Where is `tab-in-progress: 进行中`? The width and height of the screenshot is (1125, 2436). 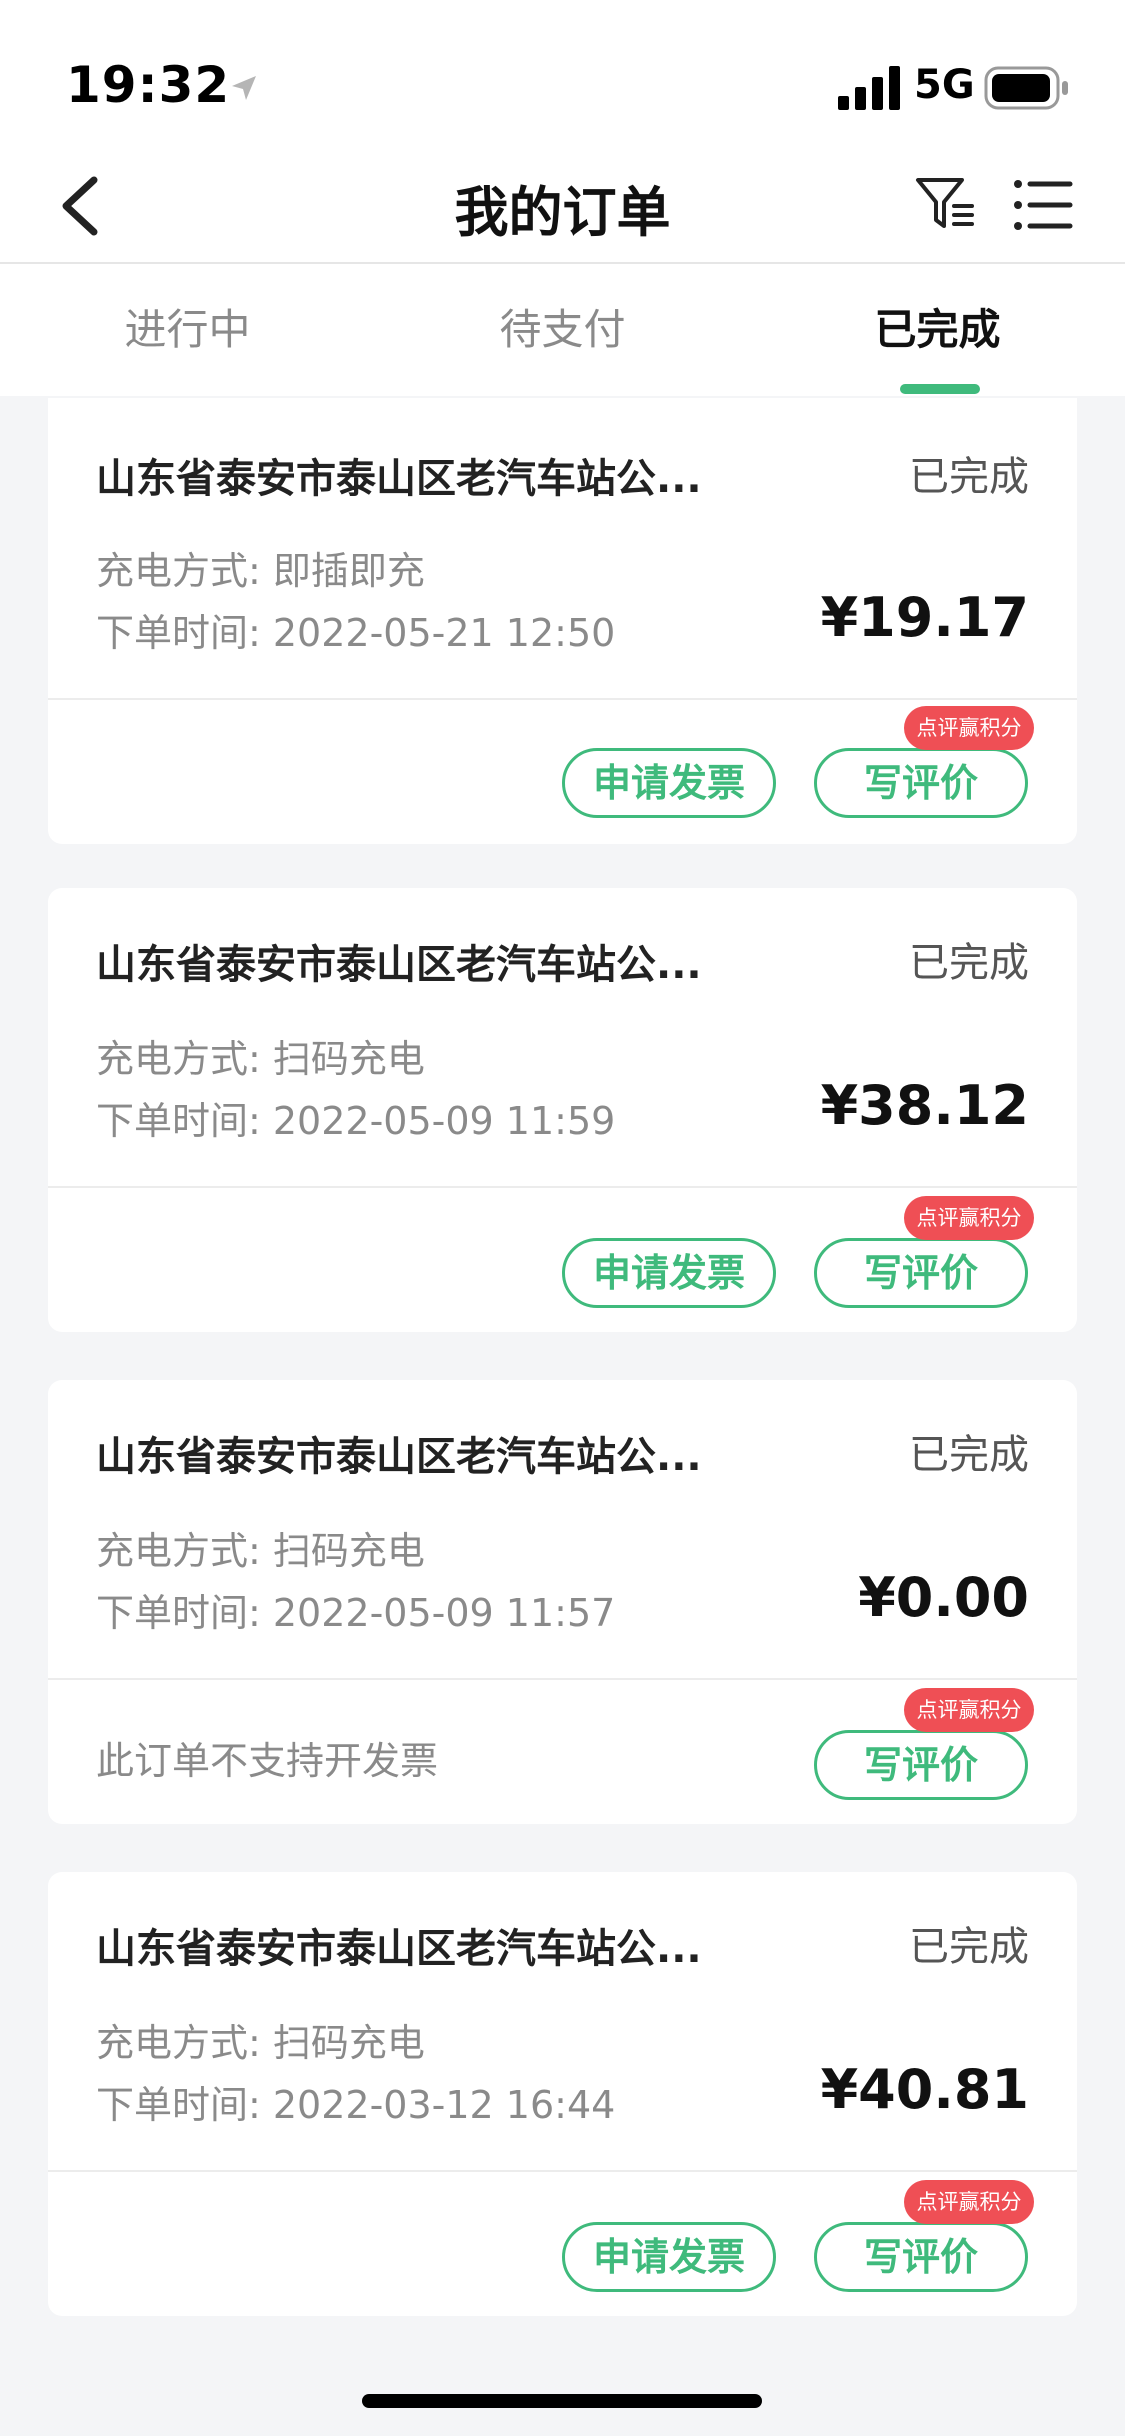 tab-in-progress: 进行中 is located at coordinates (187, 326).